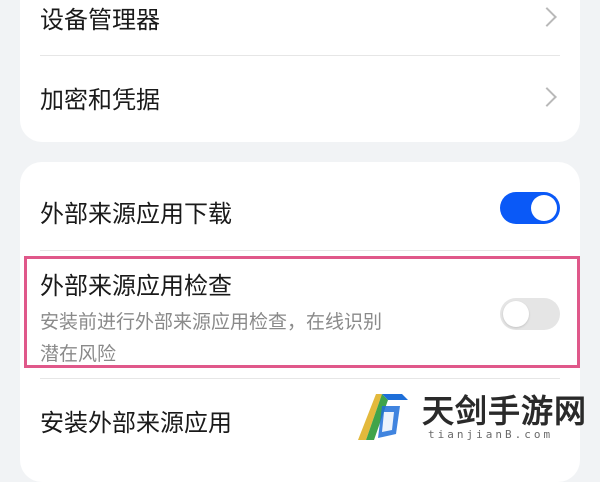  What do you see at coordinates (505, 411) in the screenshot?
I see `watermark-title: 天剑手游网` at bounding box center [505, 411].